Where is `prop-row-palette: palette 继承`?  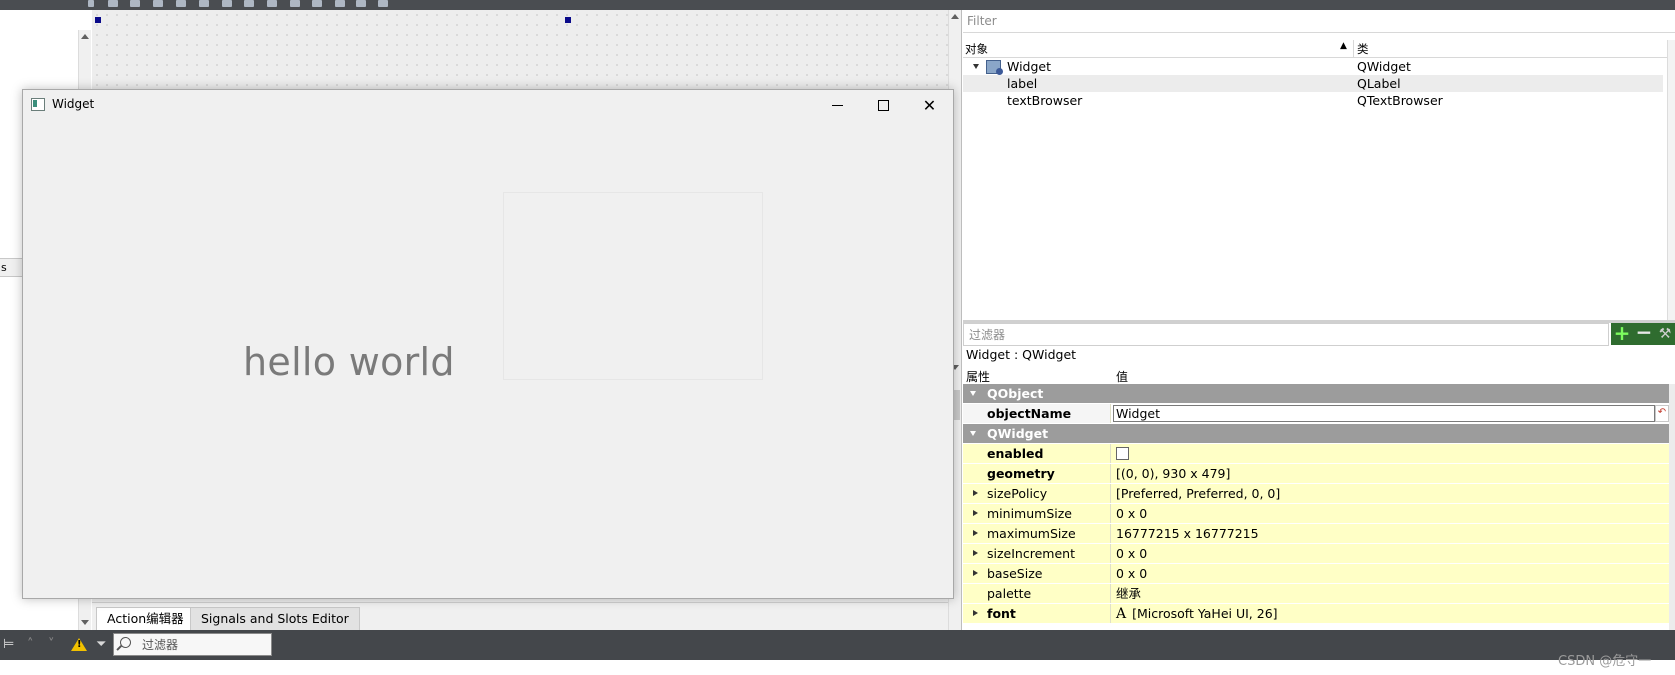
prop-row-palette: palette 继承 is located at coordinates (1316, 594).